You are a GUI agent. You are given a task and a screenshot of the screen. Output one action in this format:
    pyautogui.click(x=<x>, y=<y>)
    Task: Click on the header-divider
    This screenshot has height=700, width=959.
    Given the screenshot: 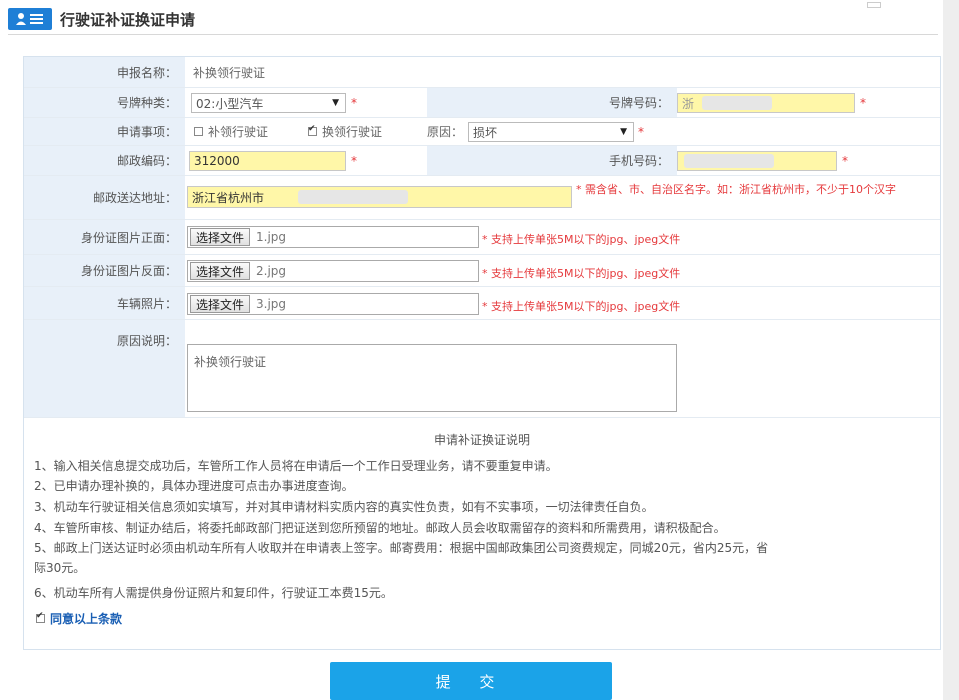 What is the action you would take?
    pyautogui.click(x=473, y=34)
    